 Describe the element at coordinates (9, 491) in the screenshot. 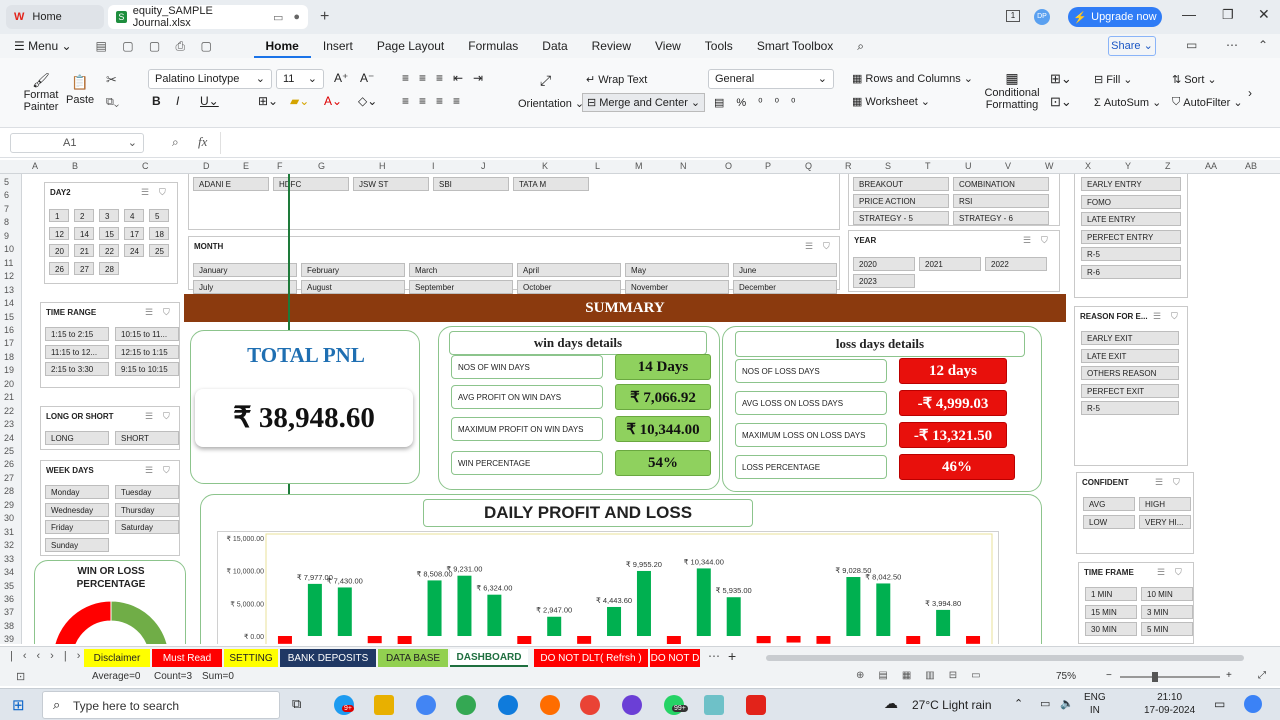

I see `row-header: 28` at that location.